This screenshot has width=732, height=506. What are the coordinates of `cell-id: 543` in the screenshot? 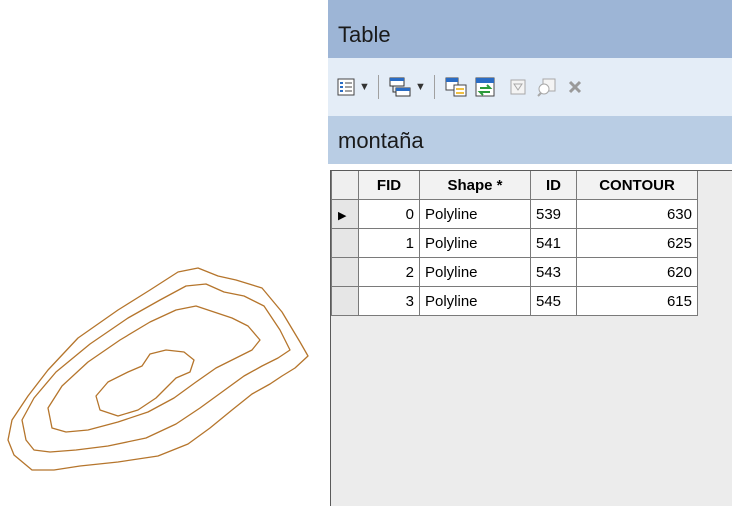 It's located at (553, 272).